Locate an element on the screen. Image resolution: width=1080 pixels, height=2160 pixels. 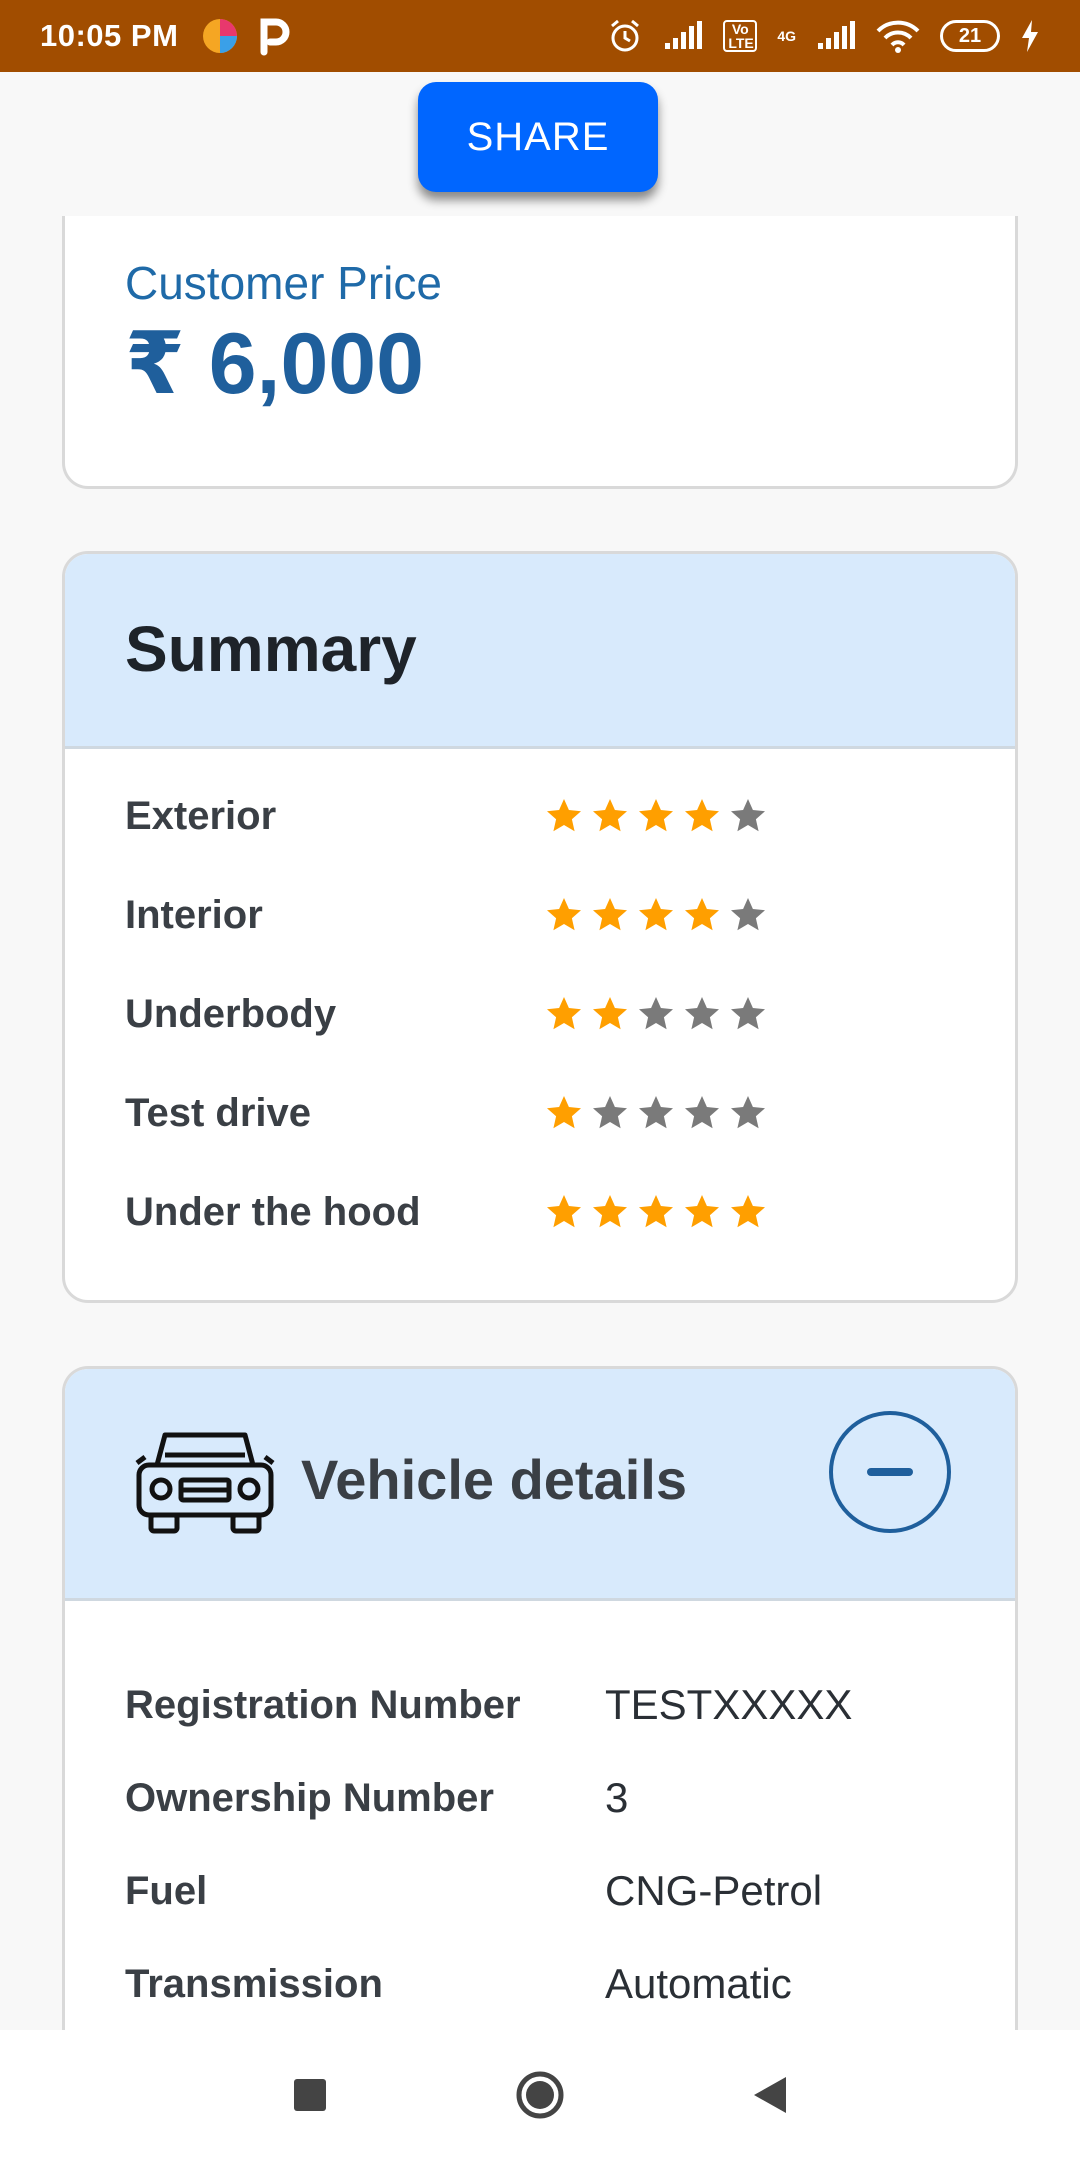
collapse-button is located at coordinates (890, 1472).